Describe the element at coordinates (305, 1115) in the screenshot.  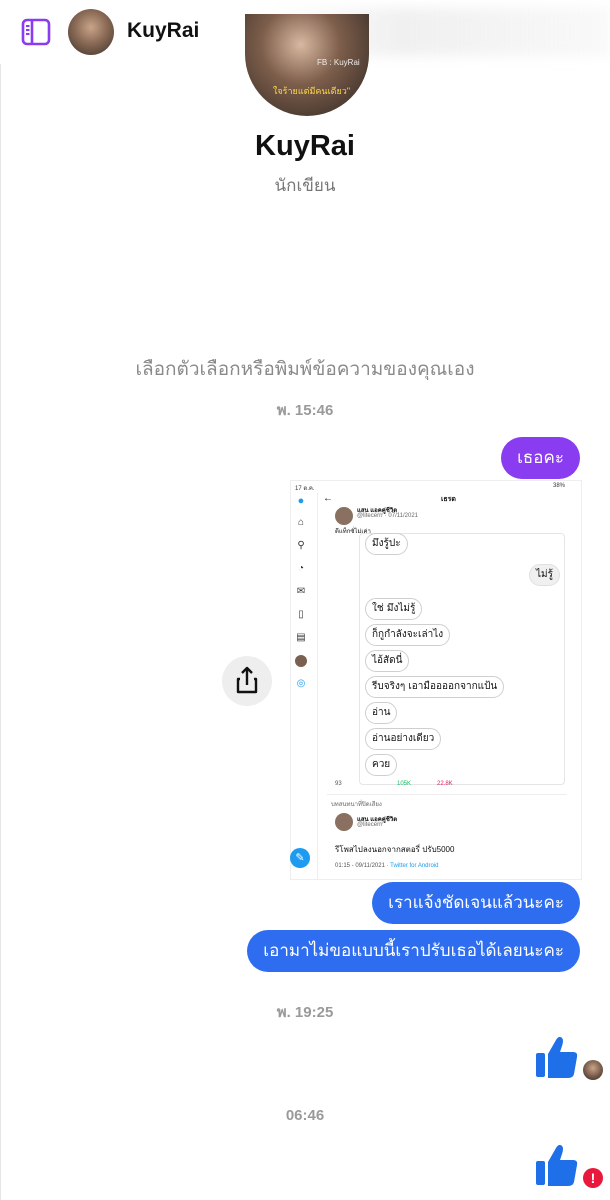
I see `timestamp: 06:46` at that location.